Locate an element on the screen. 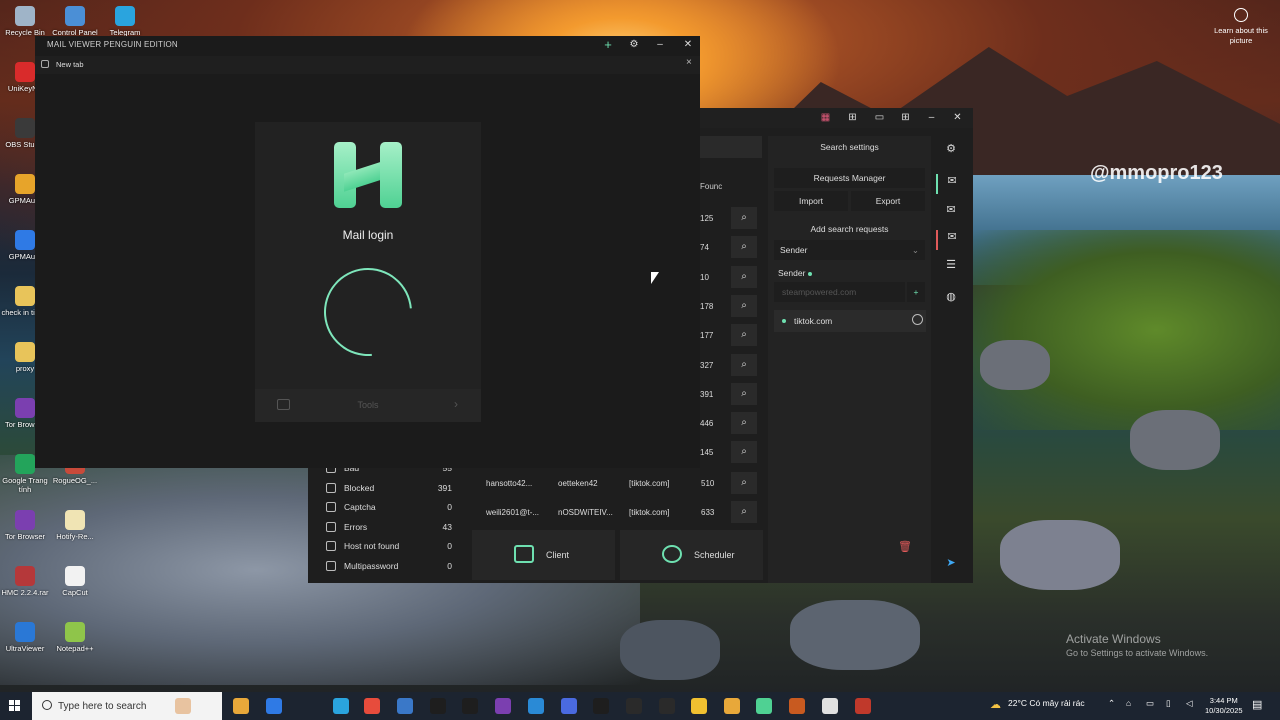 Image resolution: width=1280 pixels, height=720 pixels. request-item: tiktok.com is located at coordinates (850, 321).